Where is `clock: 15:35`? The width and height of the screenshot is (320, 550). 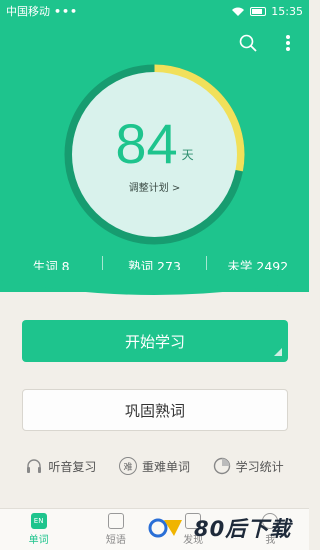
clock: 15:35 is located at coordinates (287, 11).